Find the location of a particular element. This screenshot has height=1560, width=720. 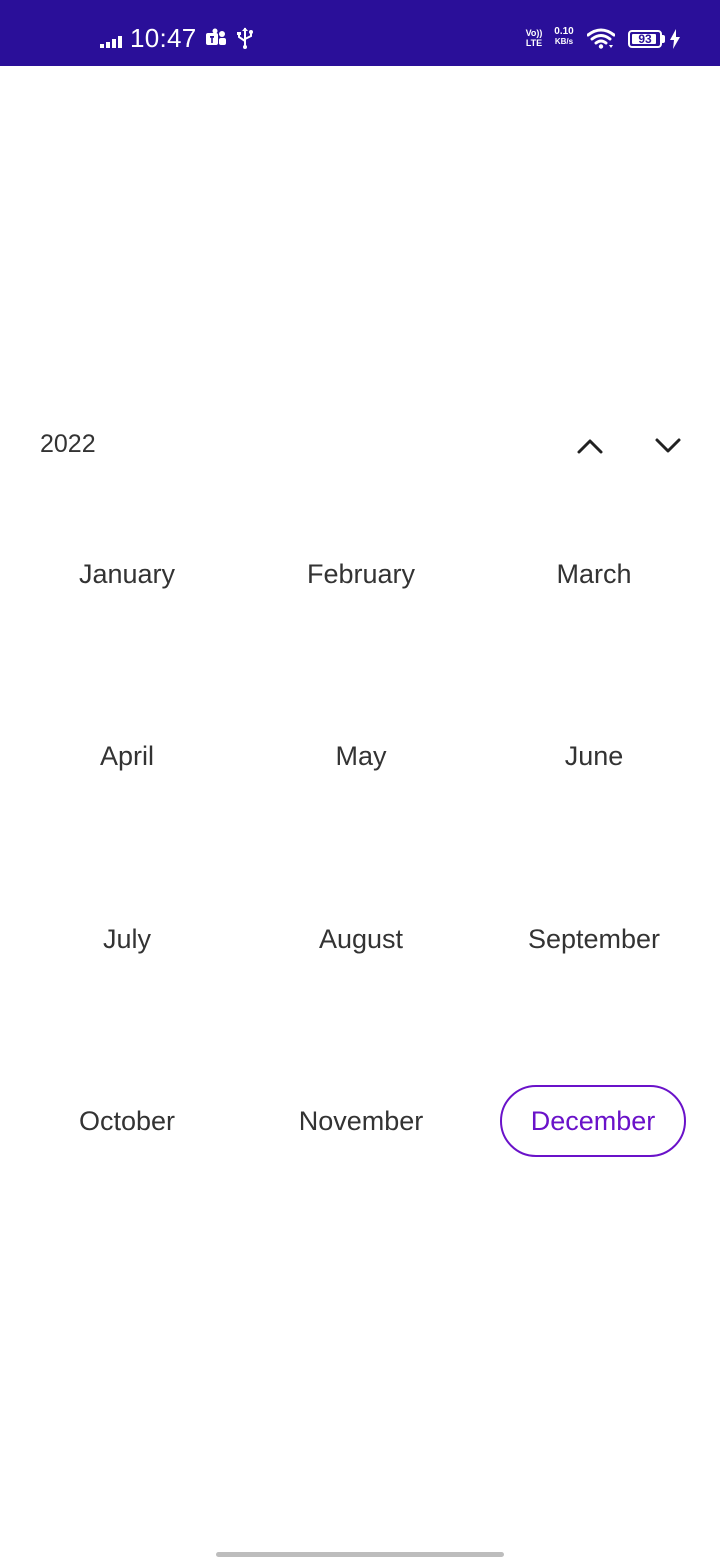

month-january: January is located at coordinates (127, 574).